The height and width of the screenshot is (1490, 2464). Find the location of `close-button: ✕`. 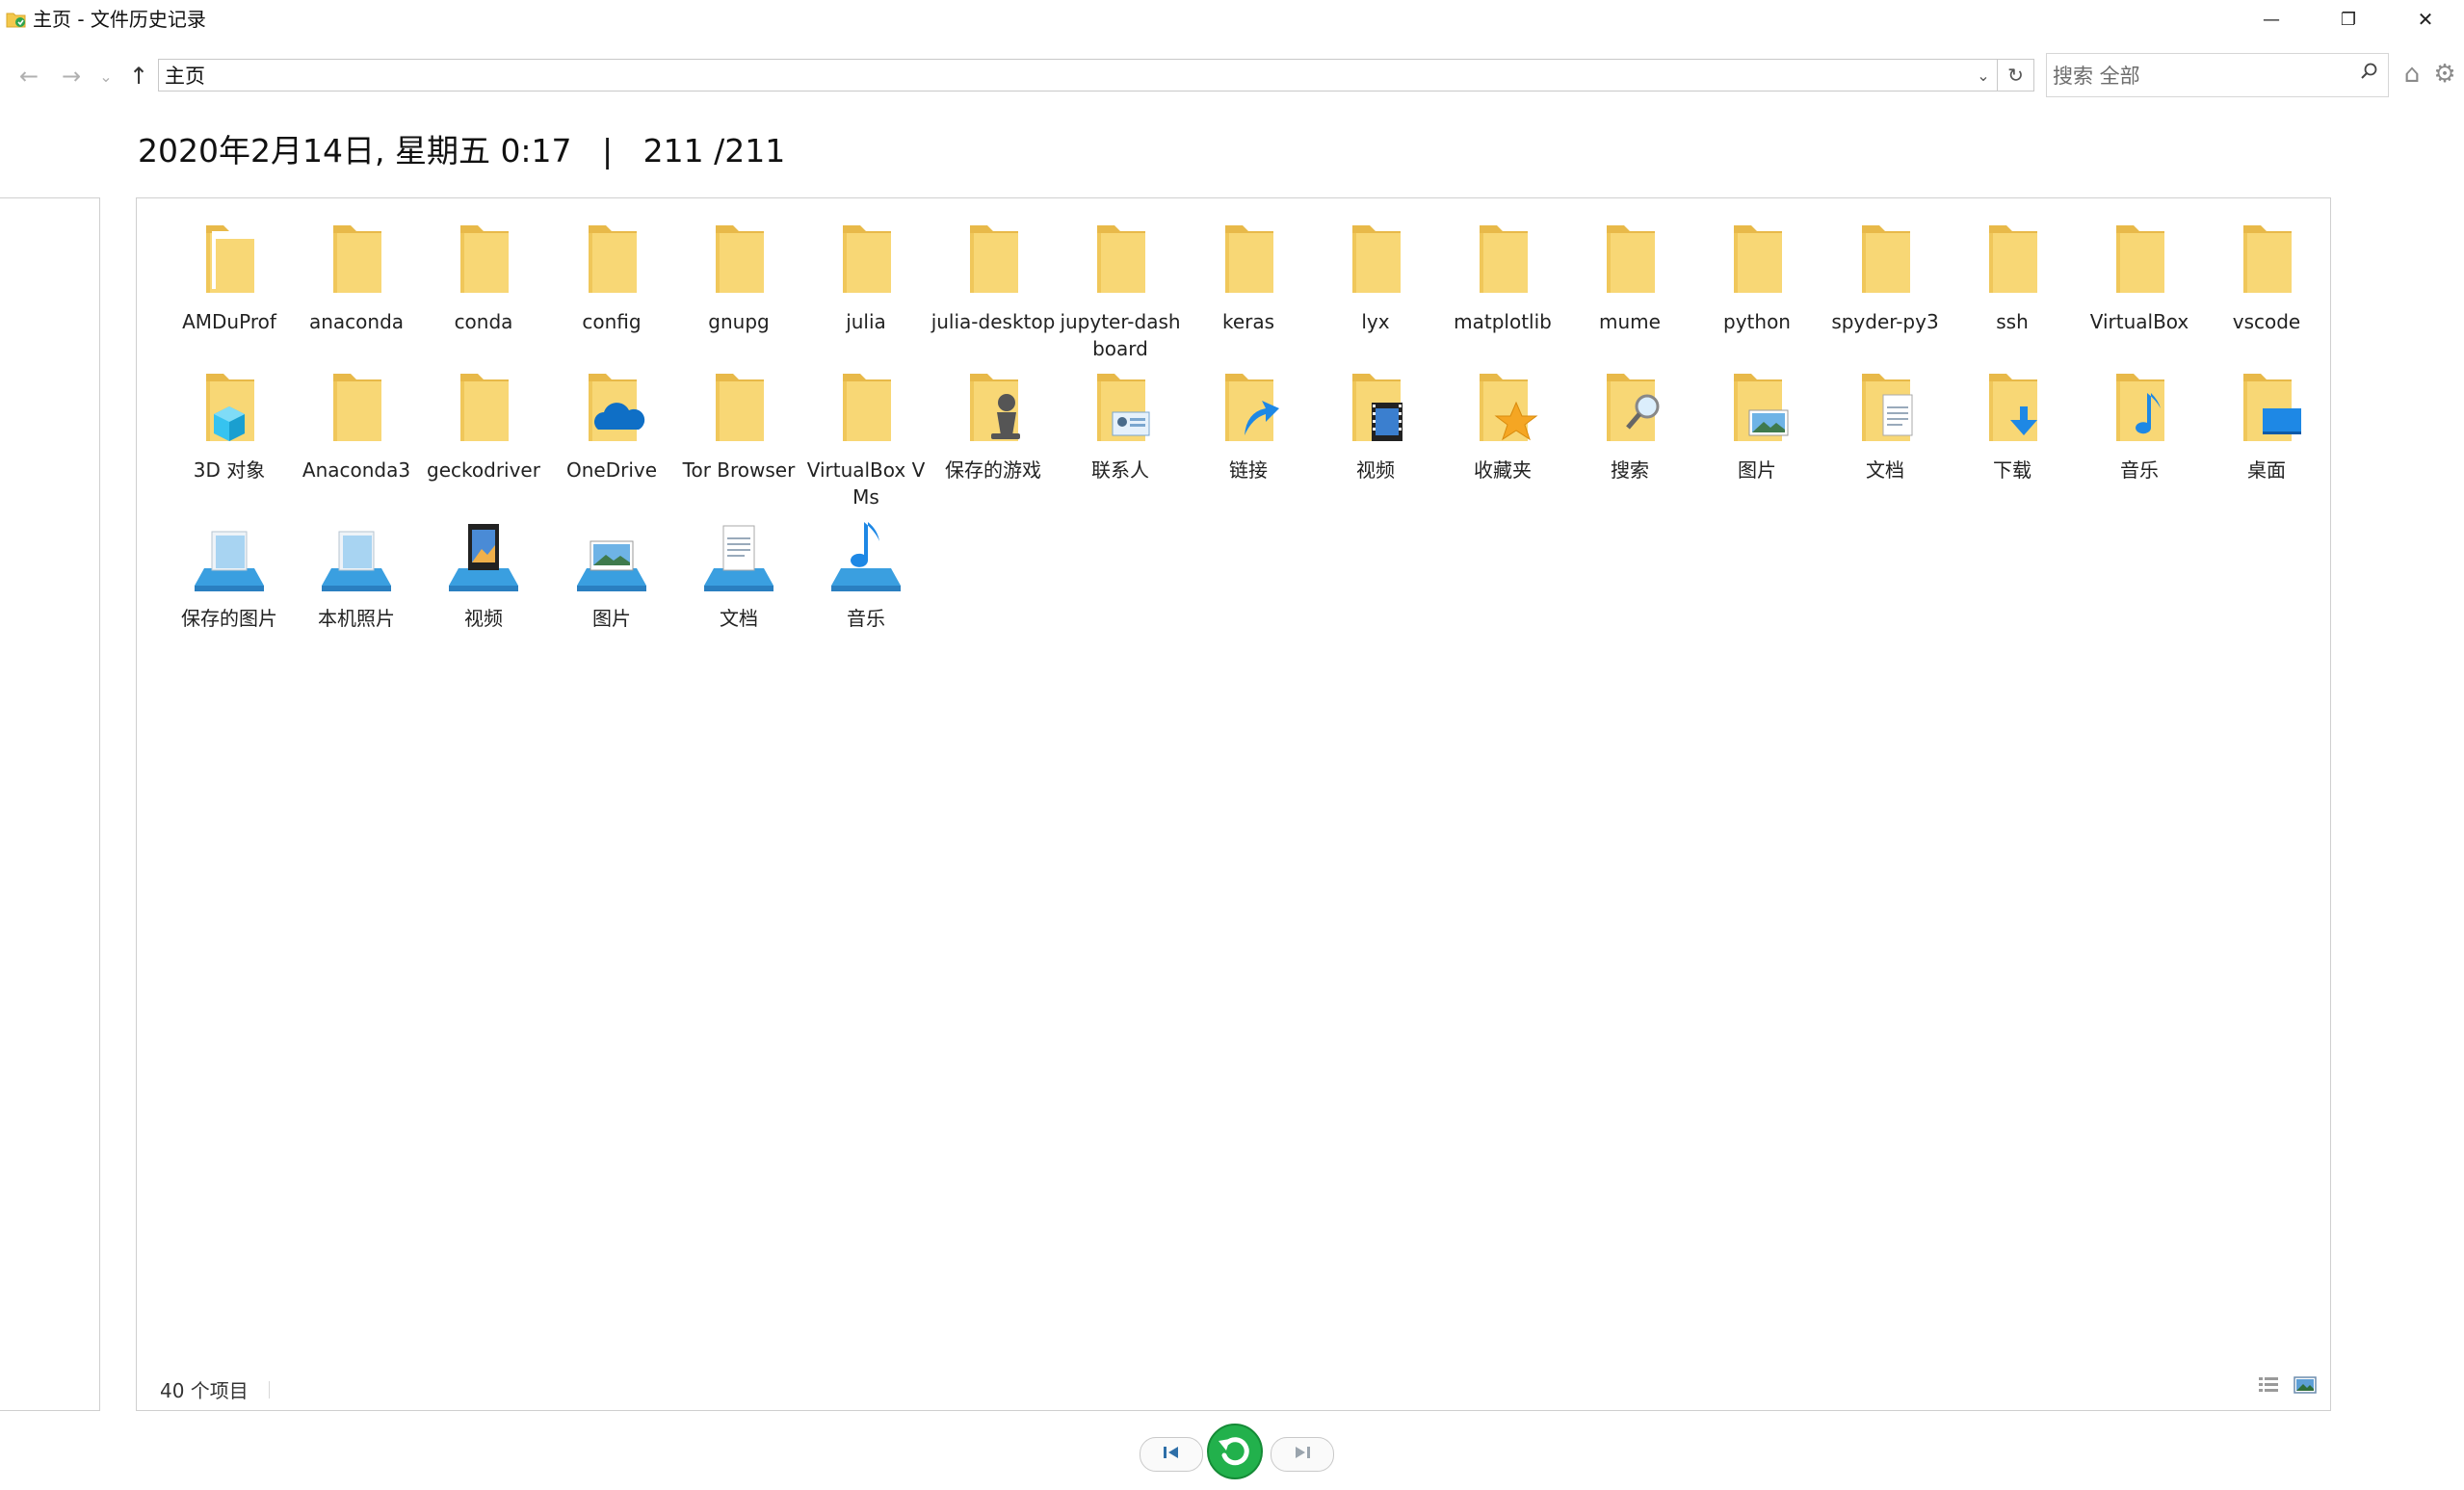

close-button: ✕ is located at coordinates (2425, 19).